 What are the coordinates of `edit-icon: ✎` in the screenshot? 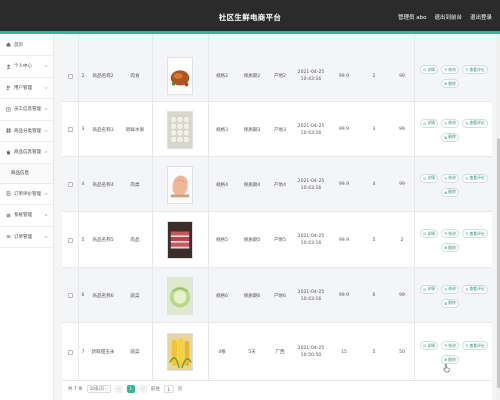 It's located at (446, 69).